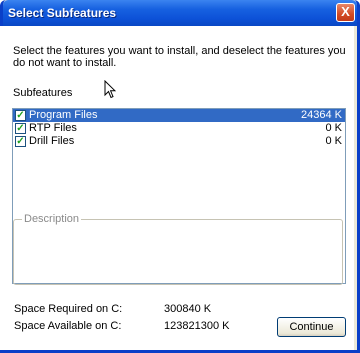  I want to click on window-title: Select Subfeatures, so click(62, 13).